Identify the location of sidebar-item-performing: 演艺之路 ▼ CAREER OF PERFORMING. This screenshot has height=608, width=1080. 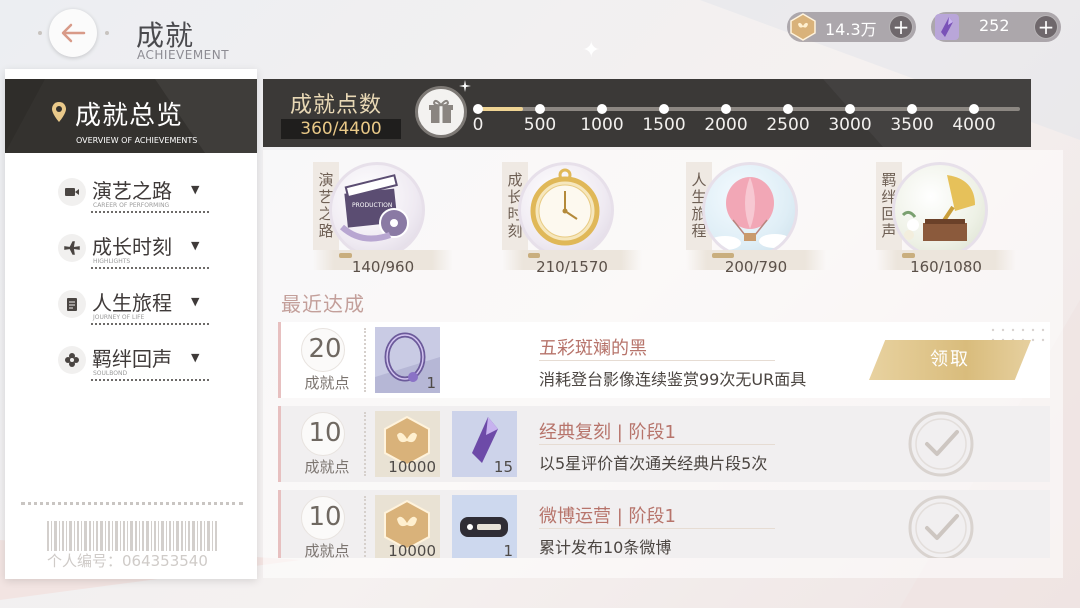
(135, 193).